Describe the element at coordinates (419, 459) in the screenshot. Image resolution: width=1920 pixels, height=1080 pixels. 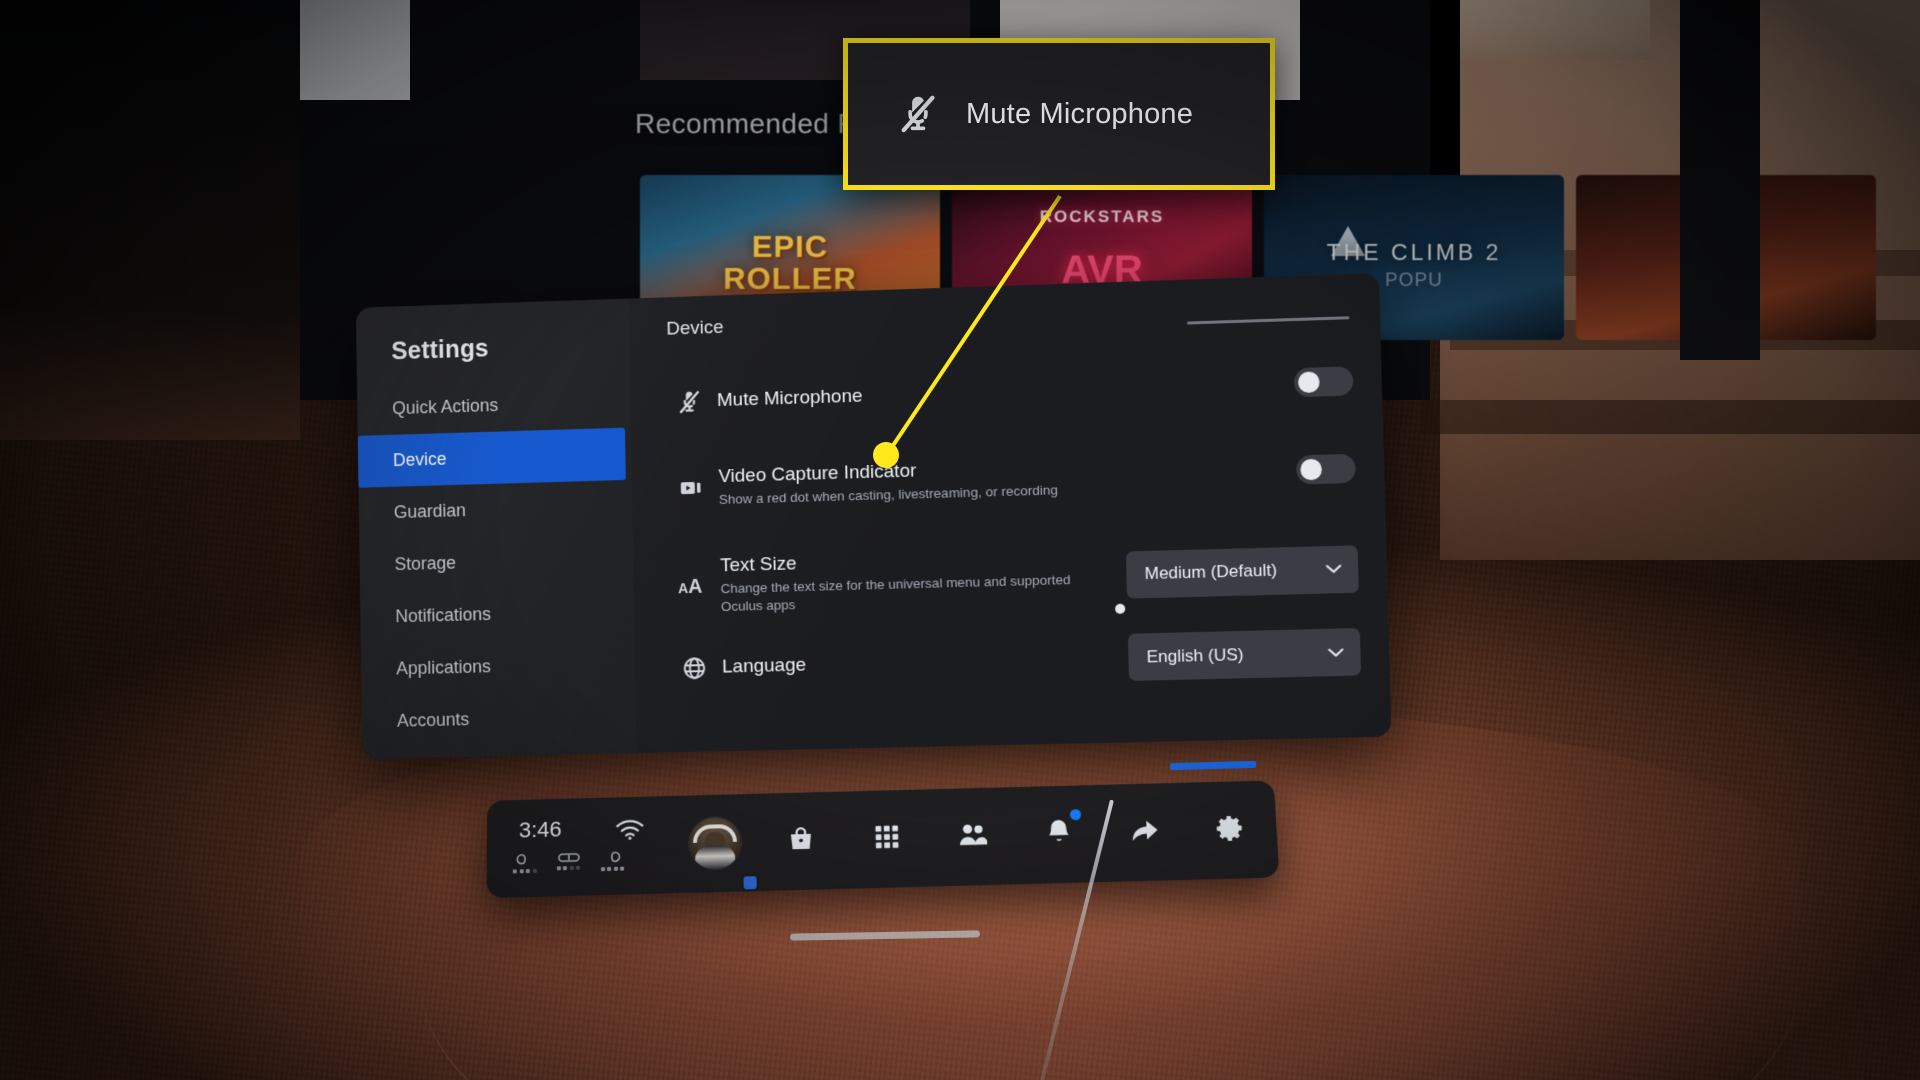
I see `sidebar-label-device: Device` at that location.